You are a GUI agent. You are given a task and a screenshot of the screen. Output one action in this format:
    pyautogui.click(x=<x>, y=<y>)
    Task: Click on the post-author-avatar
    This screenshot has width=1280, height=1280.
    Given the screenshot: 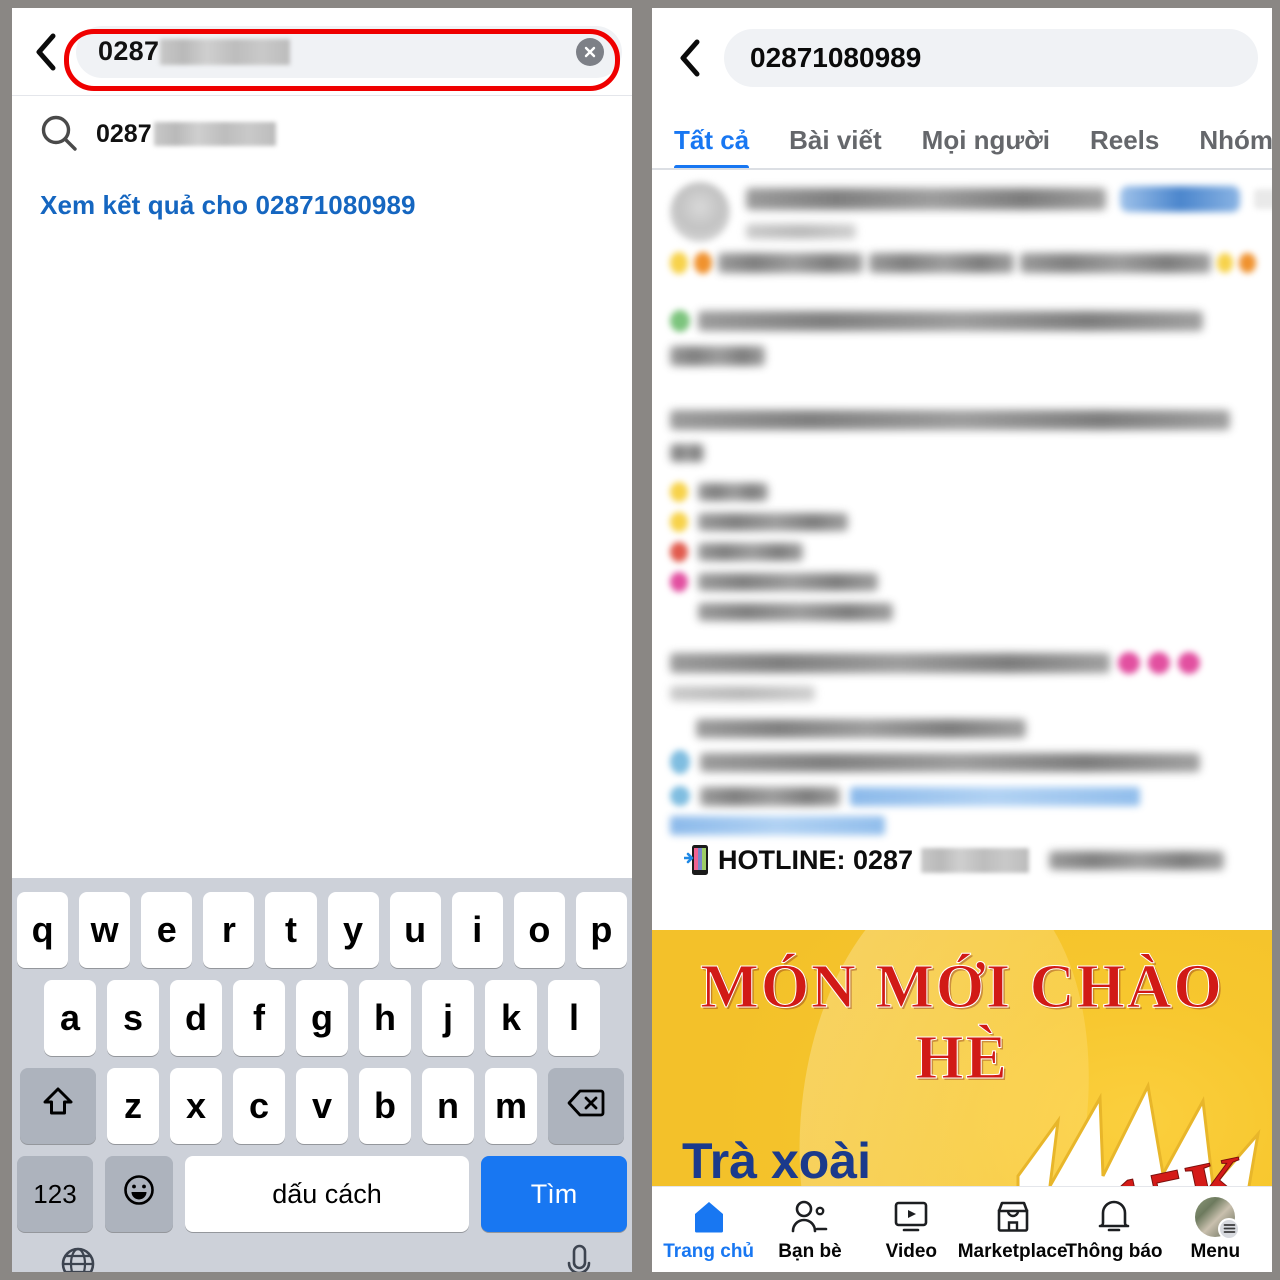 What is the action you would take?
    pyautogui.click(x=700, y=212)
    